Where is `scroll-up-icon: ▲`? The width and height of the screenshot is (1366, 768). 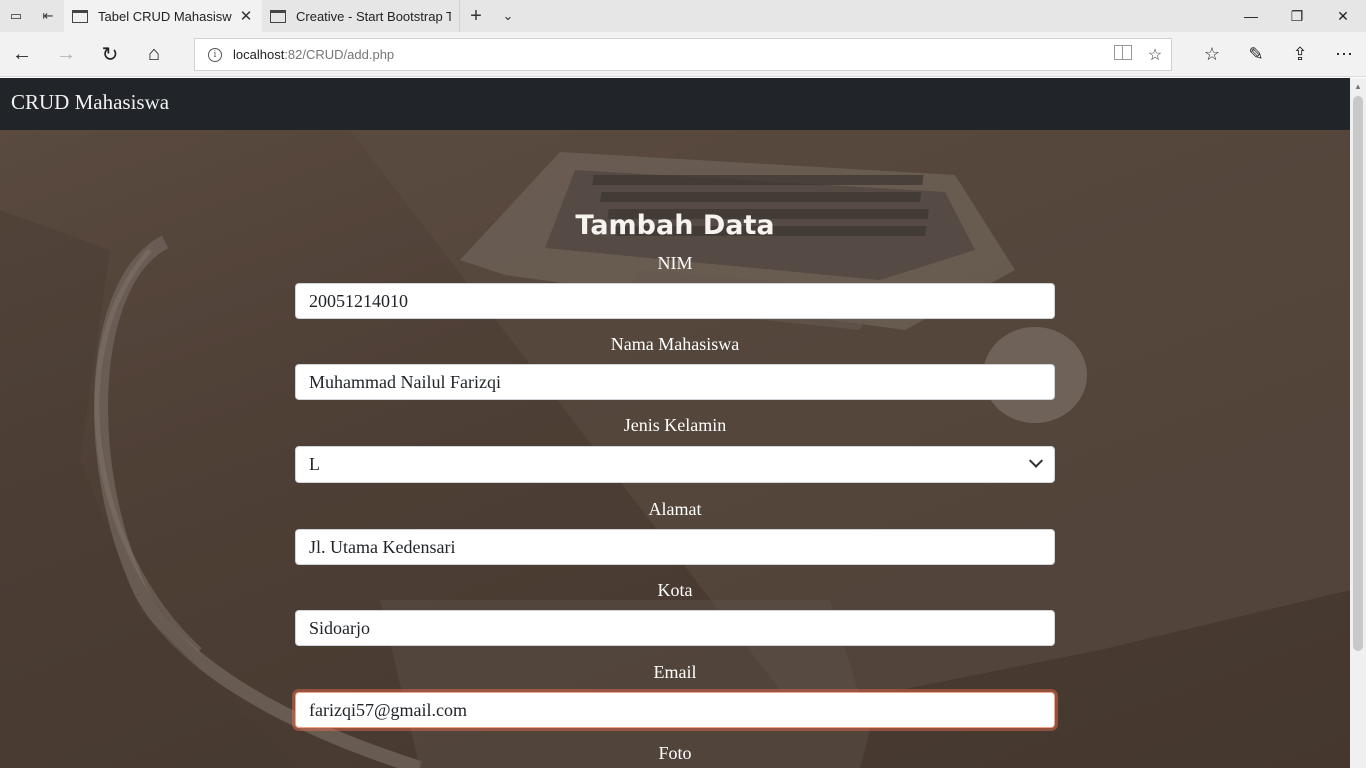 scroll-up-icon: ▲ is located at coordinates (1358, 86).